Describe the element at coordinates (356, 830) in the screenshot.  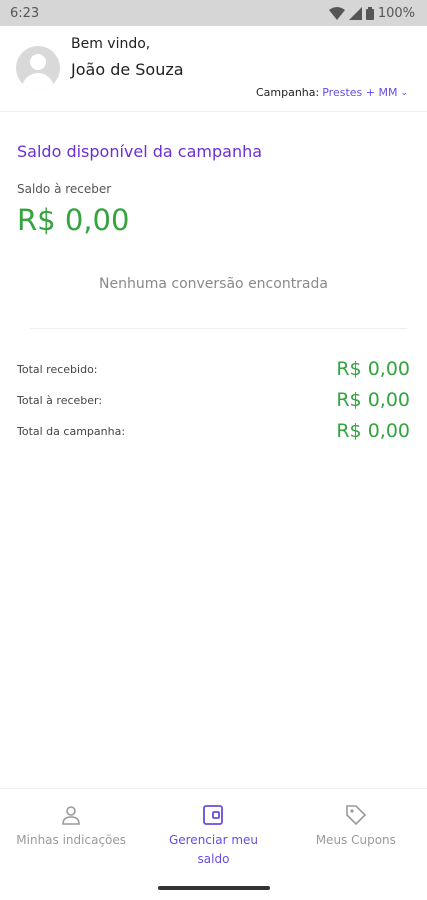
I see `nav-meus-cupons: Meus Cupons` at that location.